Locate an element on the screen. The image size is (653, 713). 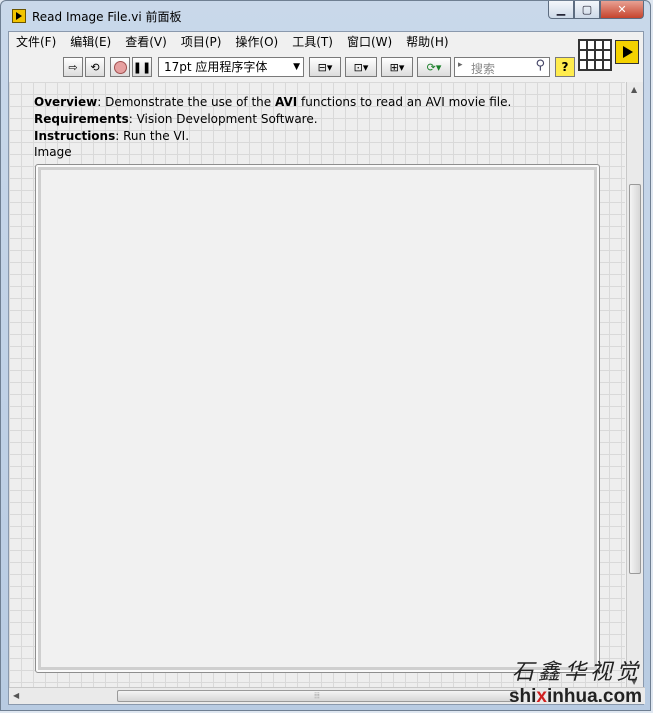
reorder-icon: ⟳▾ is located at coordinates (434, 67).